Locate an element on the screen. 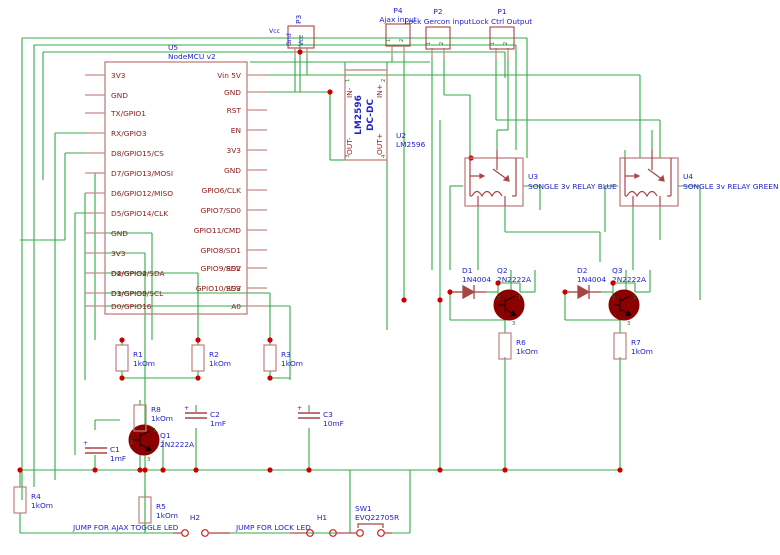 The width and height of the screenshot is (780, 555). mcu-pin-right-9: GPIO8/SD1 is located at coordinates (221, 250).